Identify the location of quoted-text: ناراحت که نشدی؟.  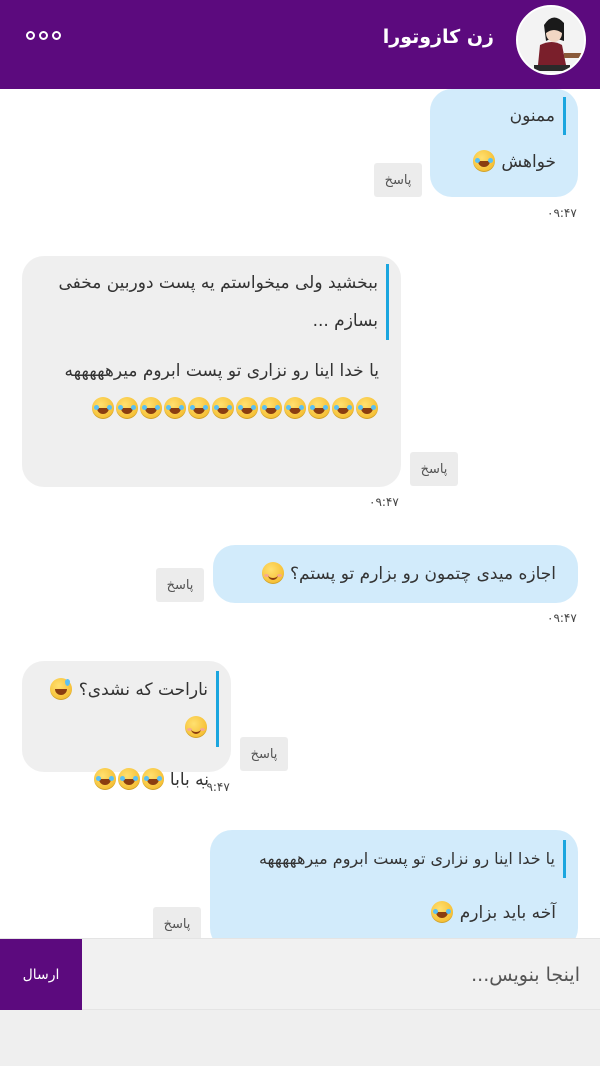
(143, 690).